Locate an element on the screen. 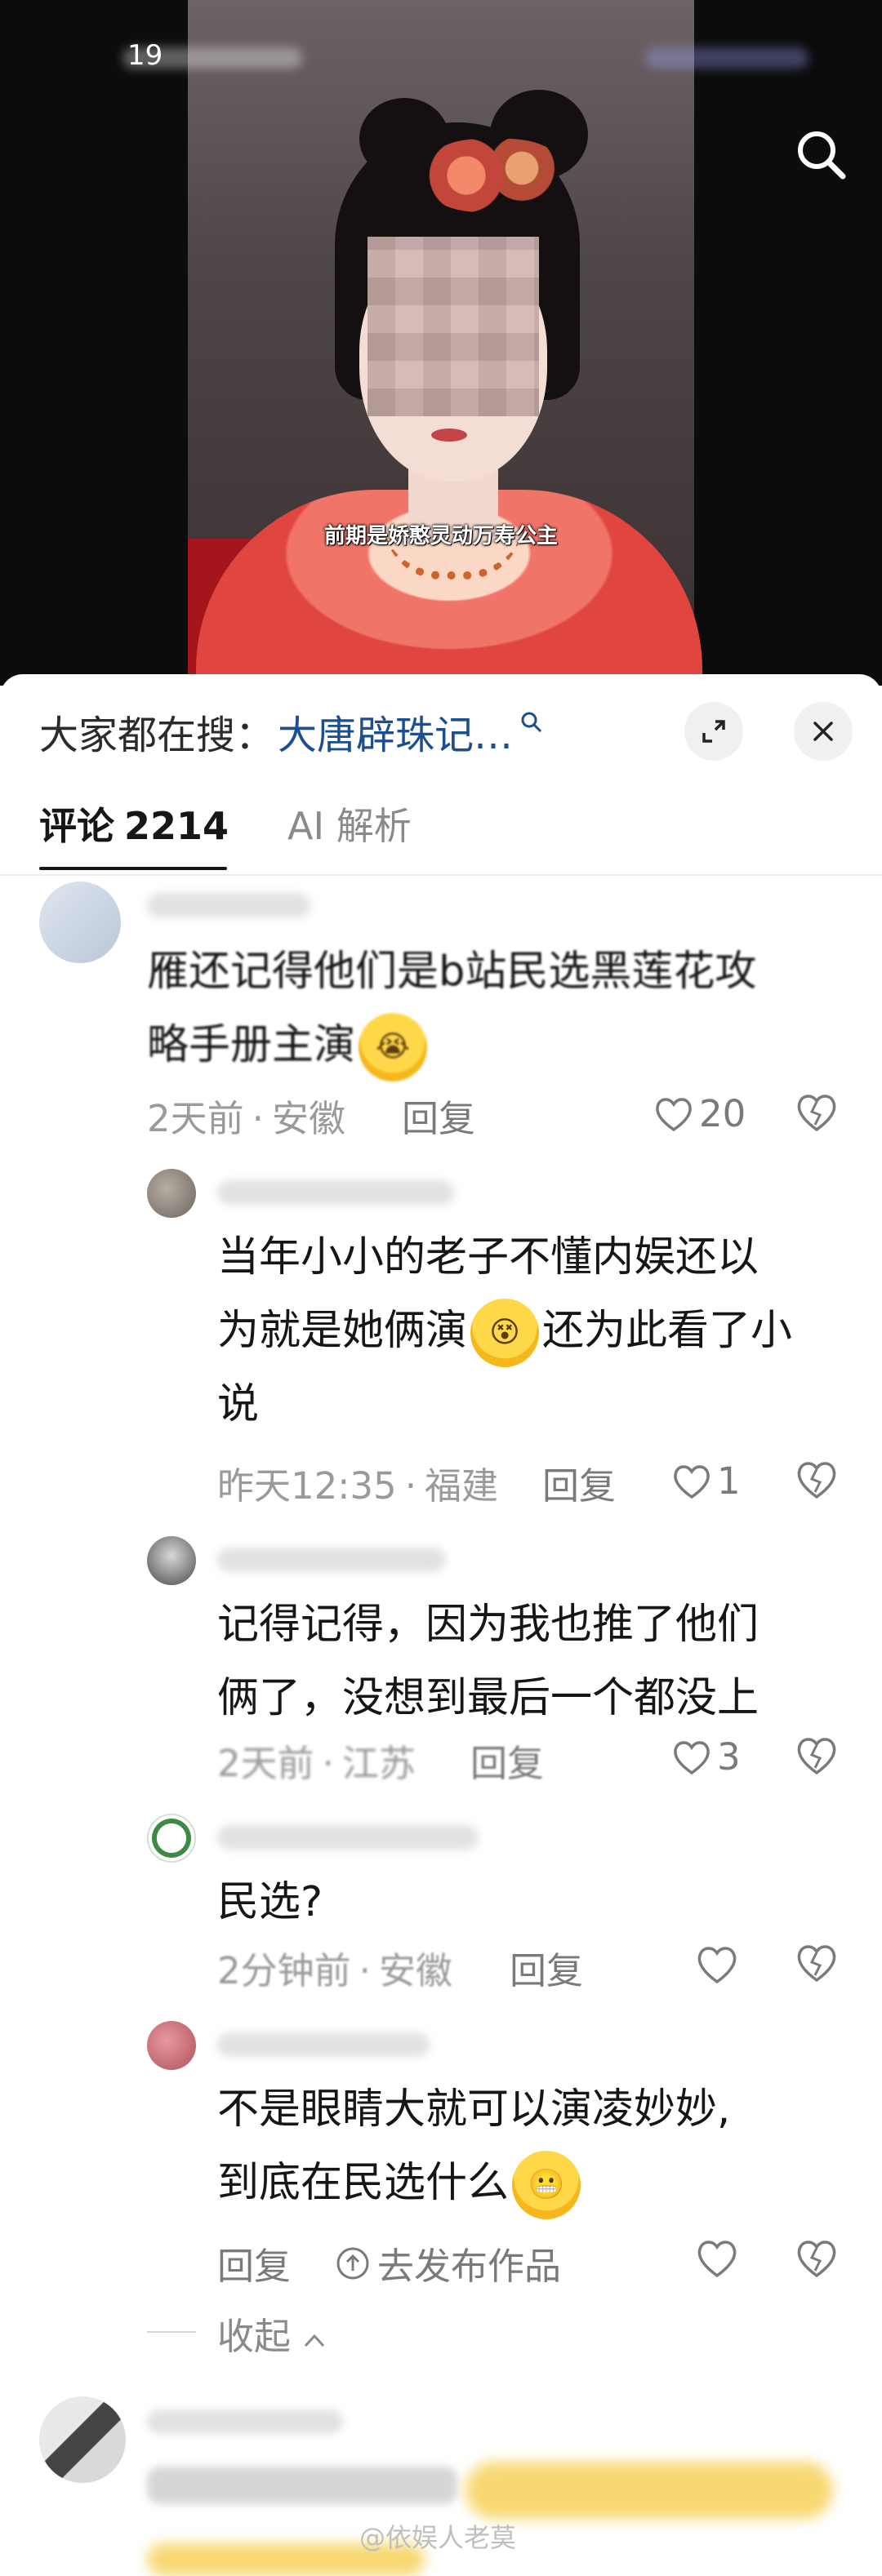 The width and height of the screenshot is (882, 2576). publish-label: 去发布作品 is located at coordinates (469, 2266).